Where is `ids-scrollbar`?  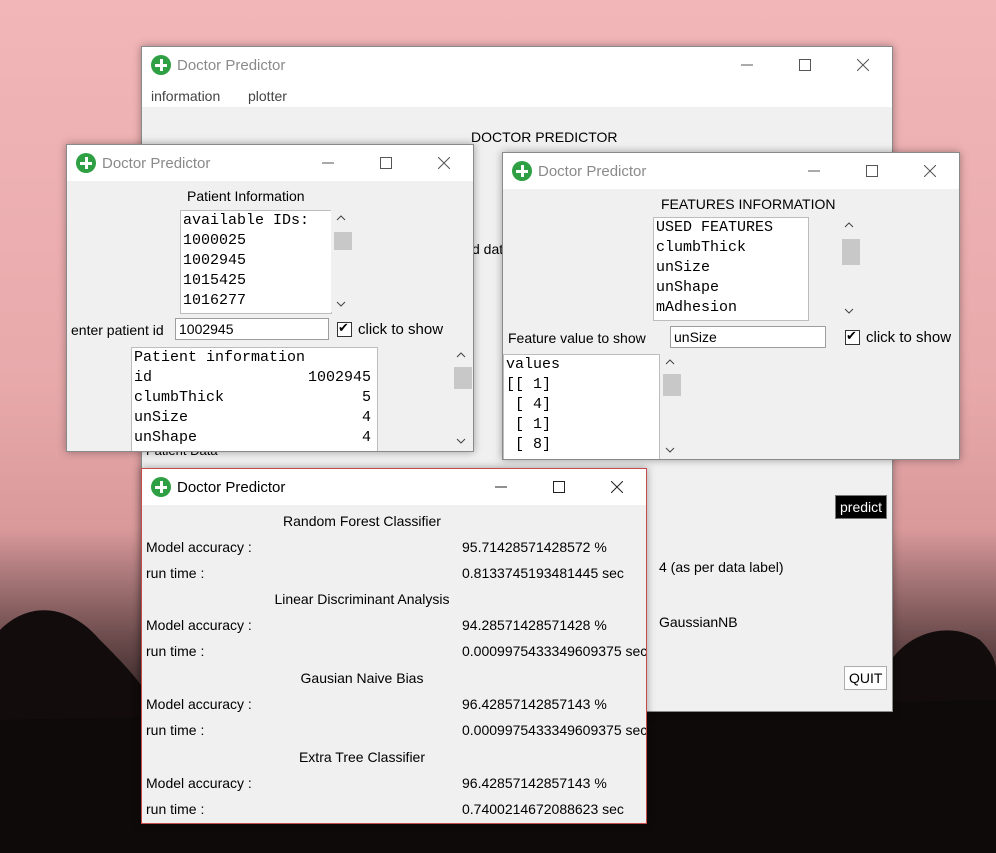 ids-scrollbar is located at coordinates (341, 261).